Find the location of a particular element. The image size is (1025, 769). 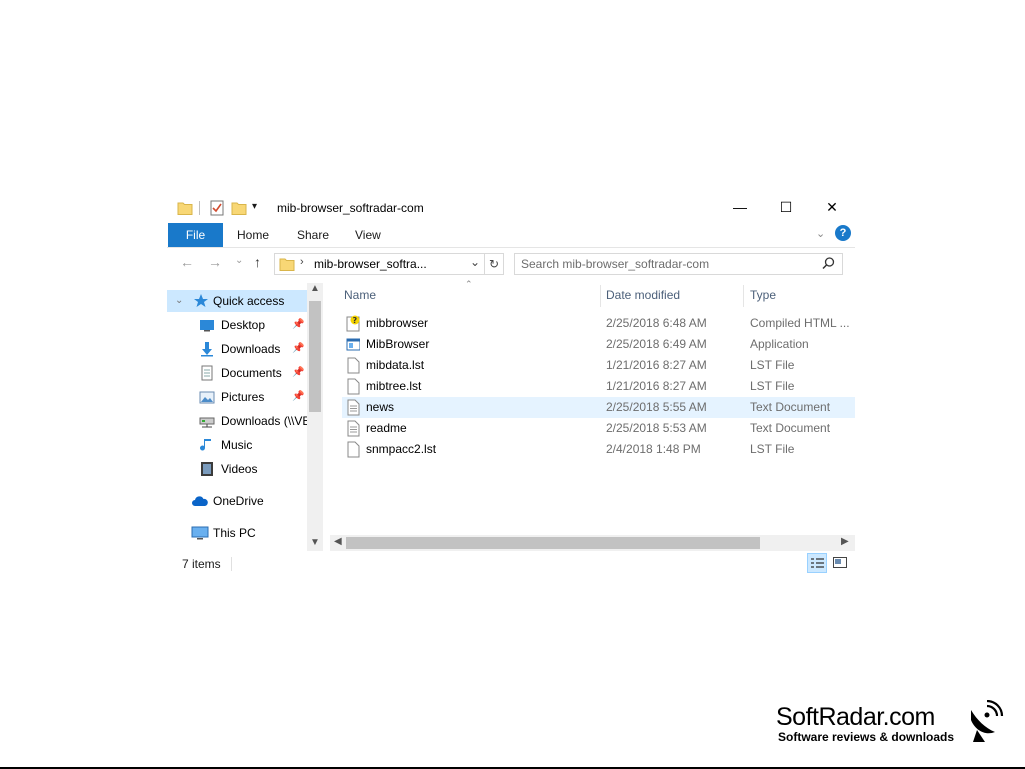

file-date: 2/25/2018 6:48 AM is located at coordinates (656, 323).